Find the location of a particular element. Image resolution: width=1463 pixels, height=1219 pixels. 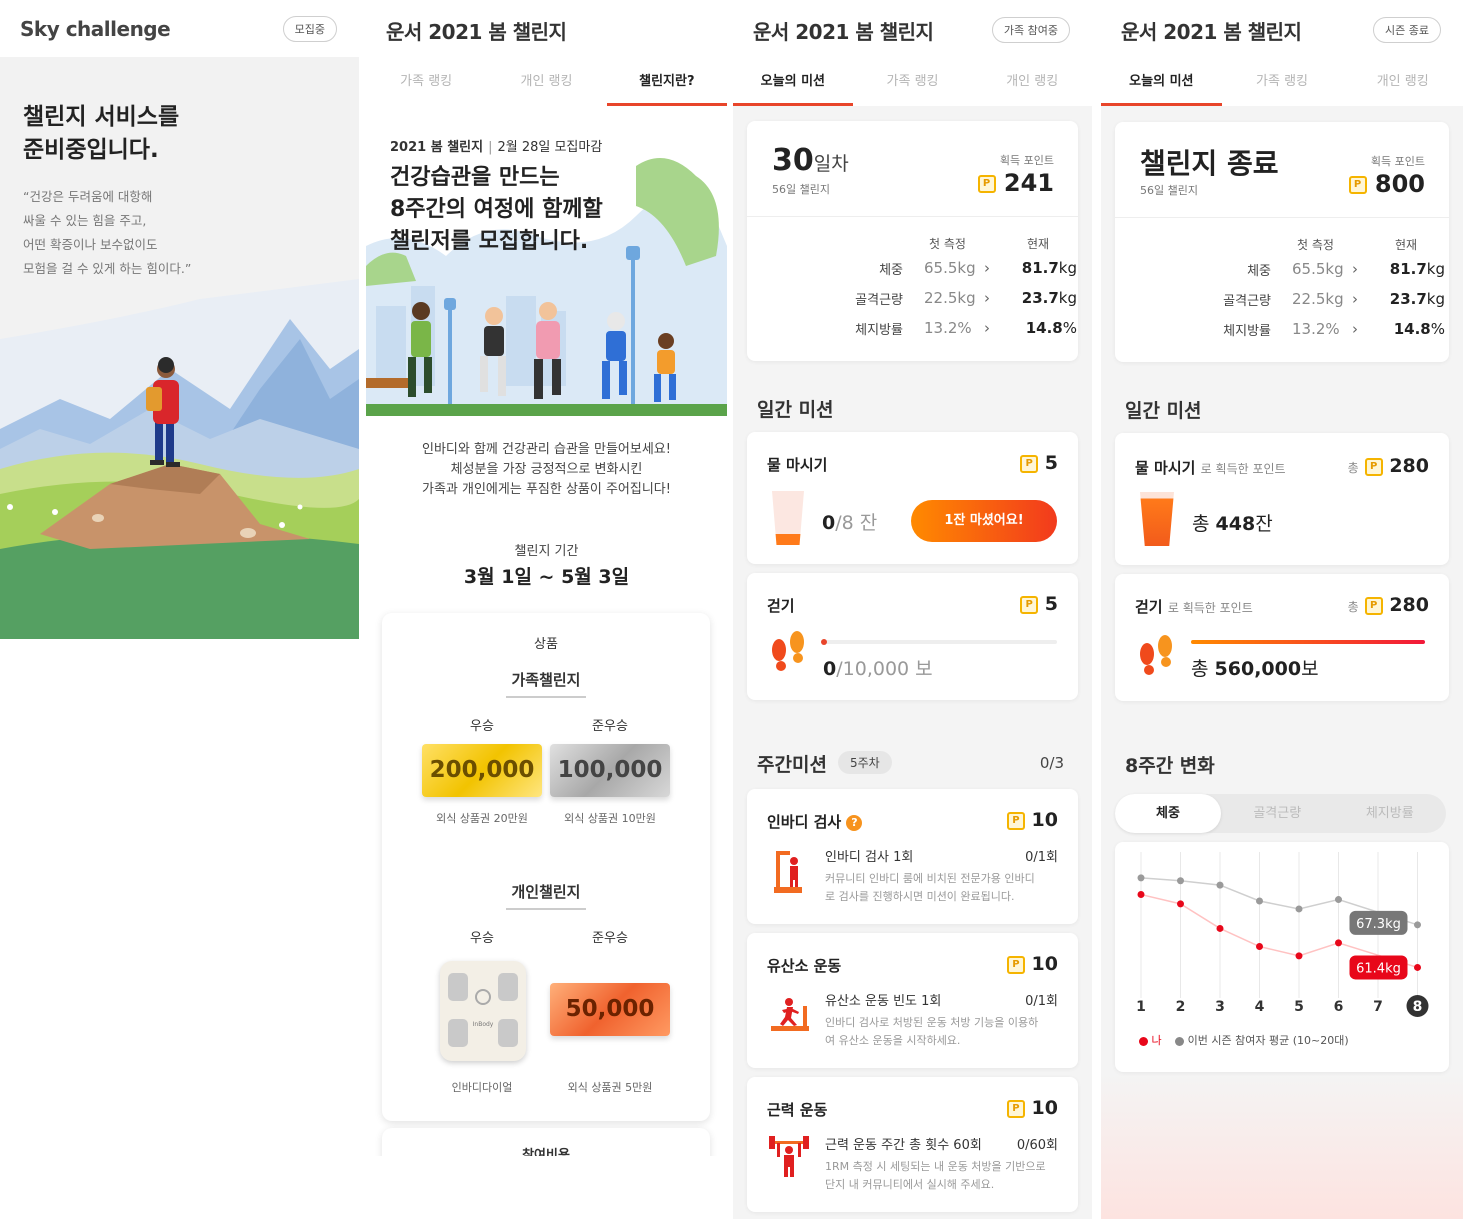

tab-bar: 오늘의 미션 가족 랭킹 개인 랭킹 is located at coordinates (1282, 83).